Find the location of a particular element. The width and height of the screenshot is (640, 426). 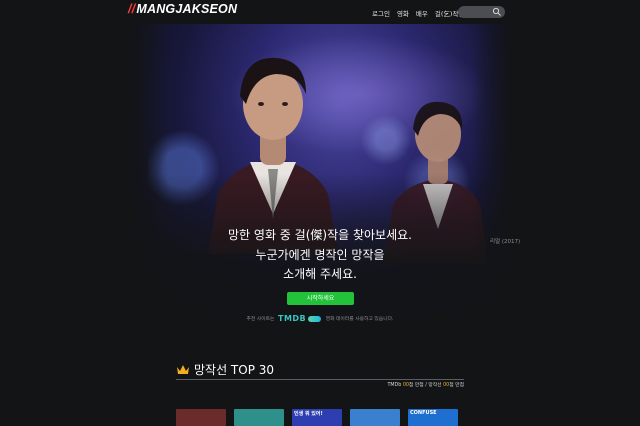

hero-headline-line-1: 망한 영화 중 걸(傑)작을 찾아보세요. is located at coordinates (320, 235).